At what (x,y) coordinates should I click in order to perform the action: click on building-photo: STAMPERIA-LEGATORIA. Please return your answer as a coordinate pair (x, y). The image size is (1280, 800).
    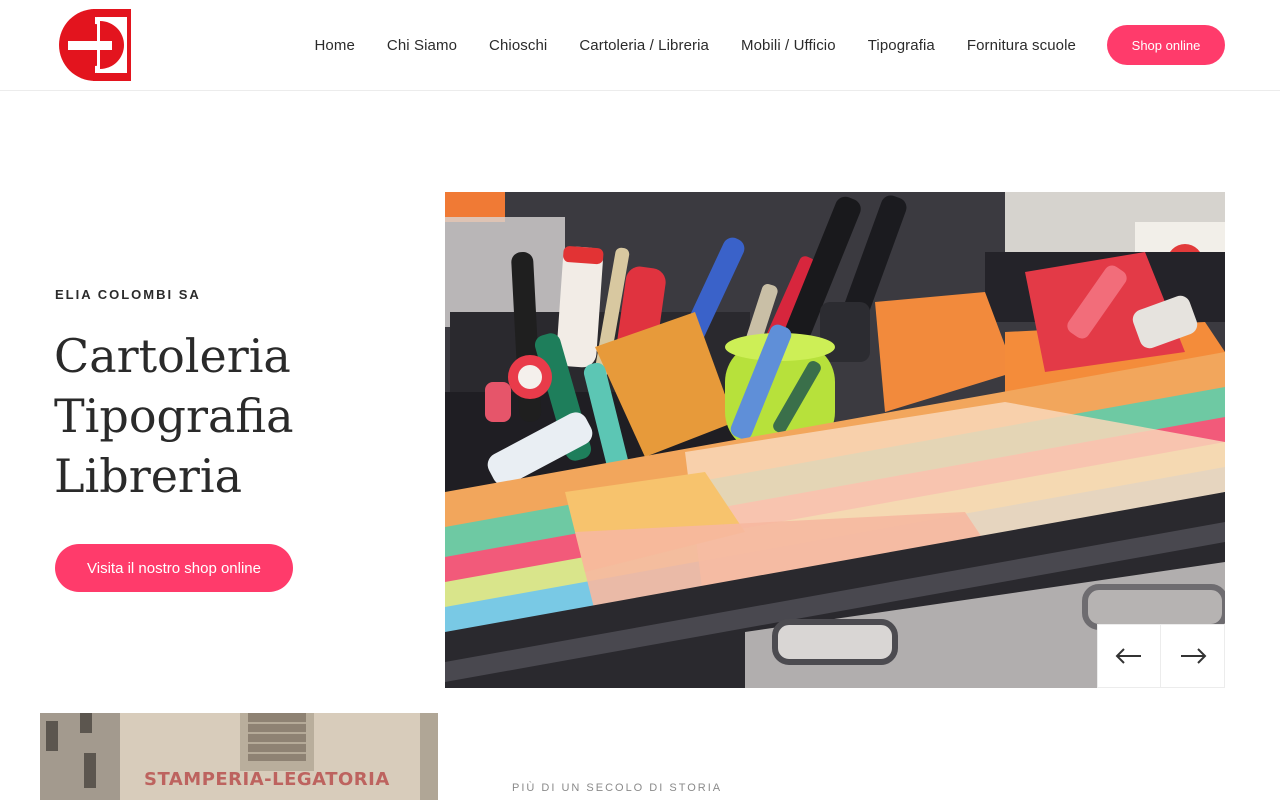
    Looking at the image, I should click on (239, 756).